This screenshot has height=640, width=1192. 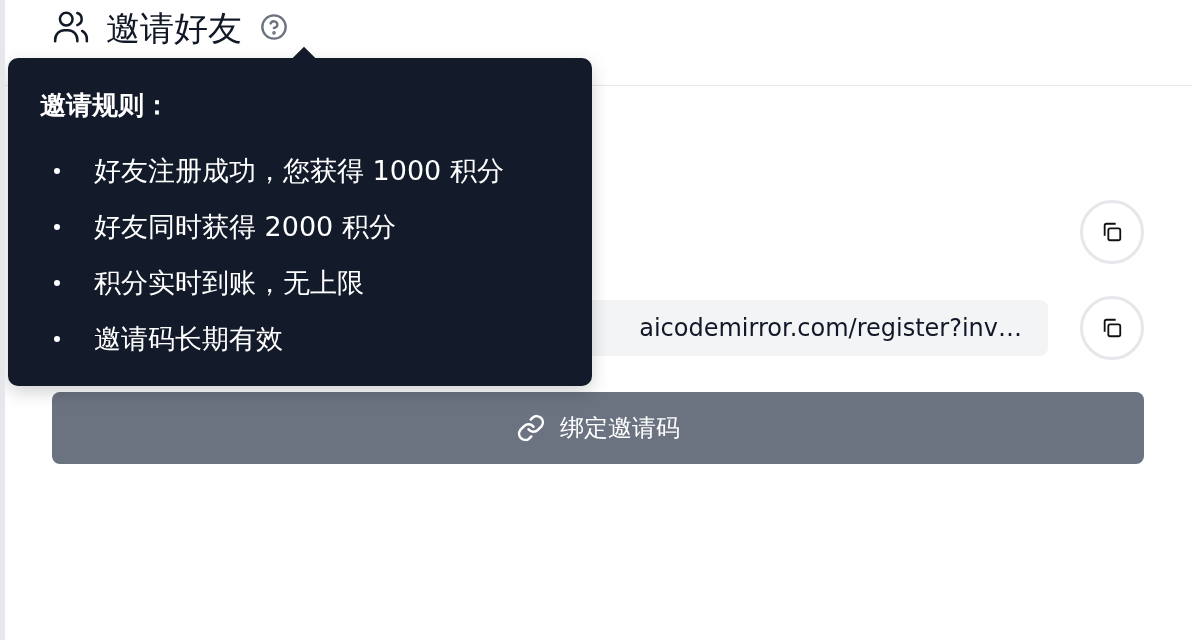 I want to click on page-title: 邀请好友, so click(x=174, y=28).